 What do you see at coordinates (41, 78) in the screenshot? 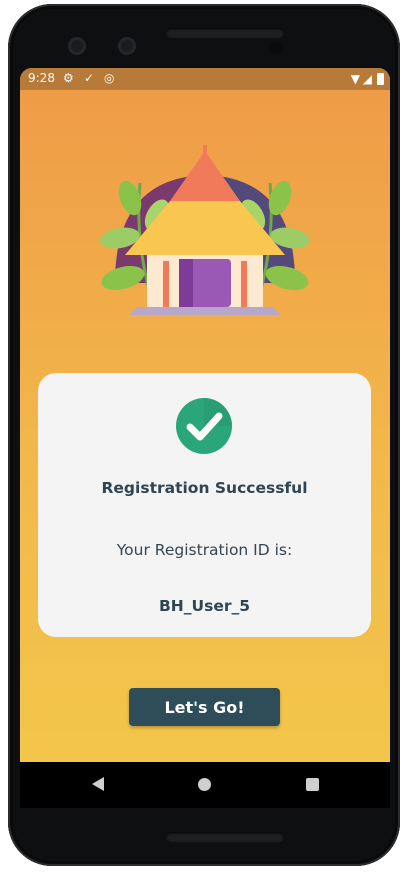
I see `status-time: 9:28` at bounding box center [41, 78].